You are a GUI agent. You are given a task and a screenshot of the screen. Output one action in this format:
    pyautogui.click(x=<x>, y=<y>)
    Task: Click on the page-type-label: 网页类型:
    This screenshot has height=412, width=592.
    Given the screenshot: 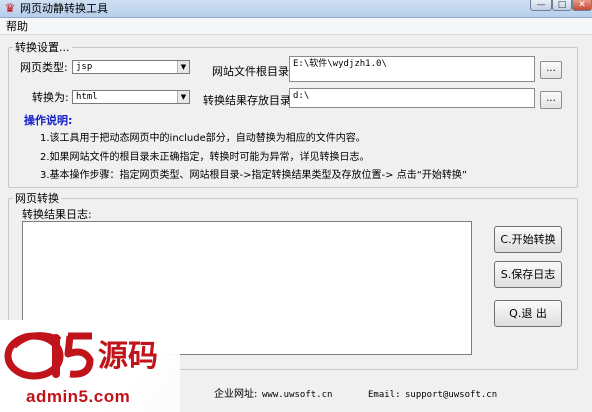 What is the action you would take?
    pyautogui.click(x=44, y=67)
    